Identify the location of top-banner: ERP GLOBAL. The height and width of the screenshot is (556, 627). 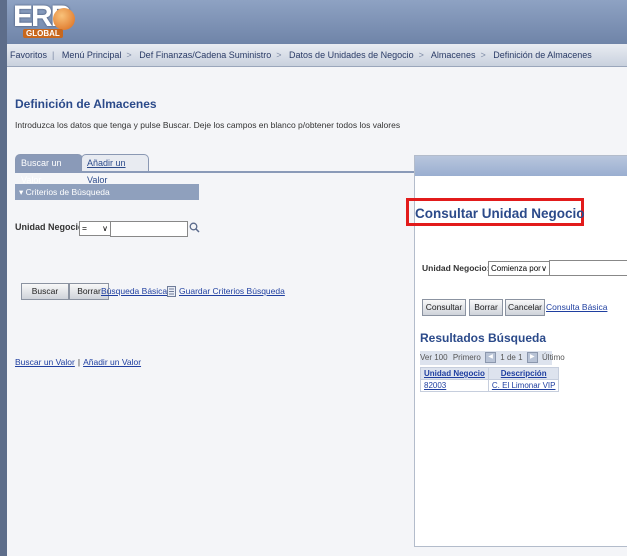
(317, 22).